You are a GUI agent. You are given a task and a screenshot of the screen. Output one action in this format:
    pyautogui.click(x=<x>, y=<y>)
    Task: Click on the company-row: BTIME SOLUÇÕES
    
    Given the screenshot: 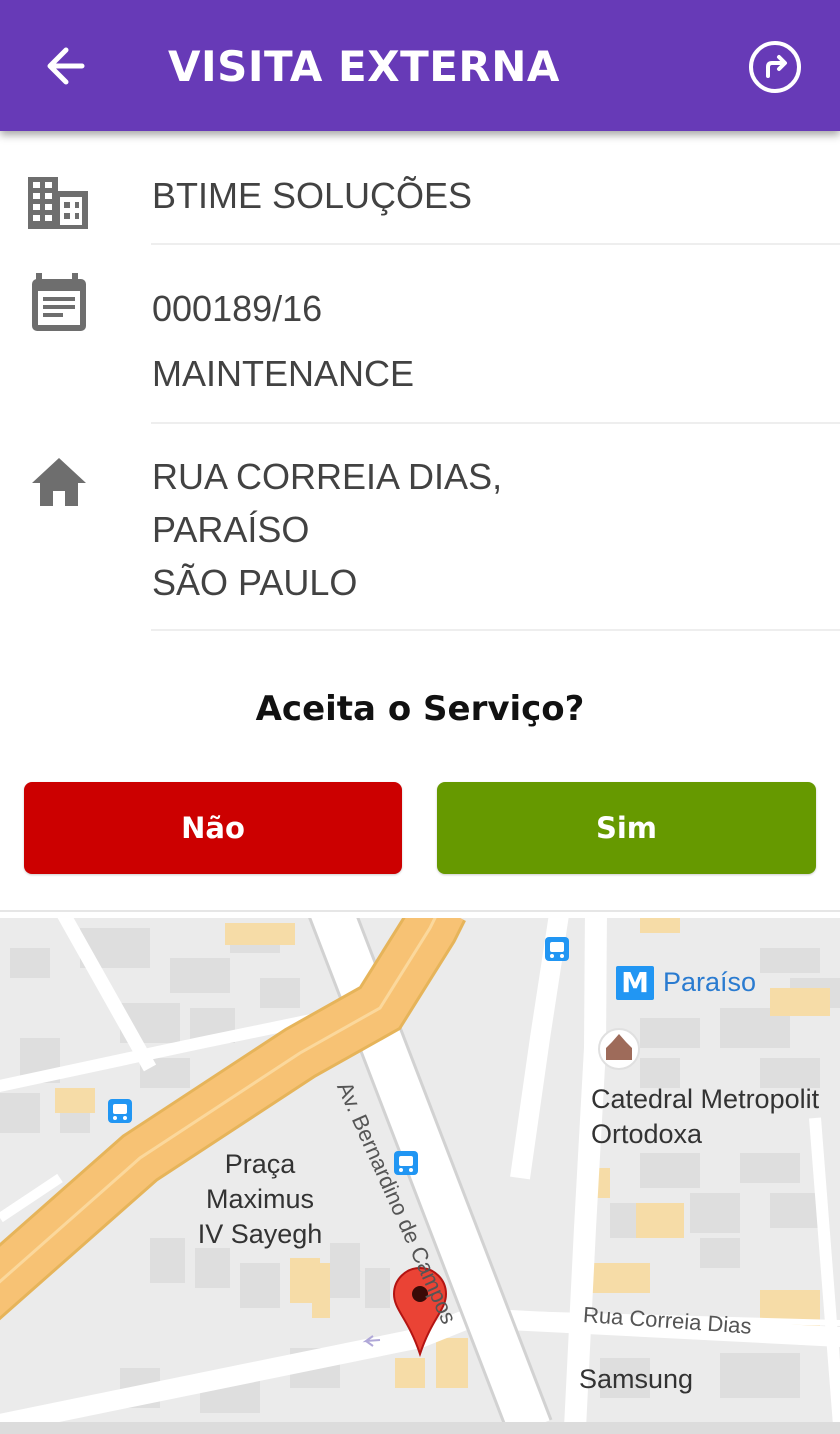 What is the action you would take?
    pyautogui.click(x=420, y=188)
    